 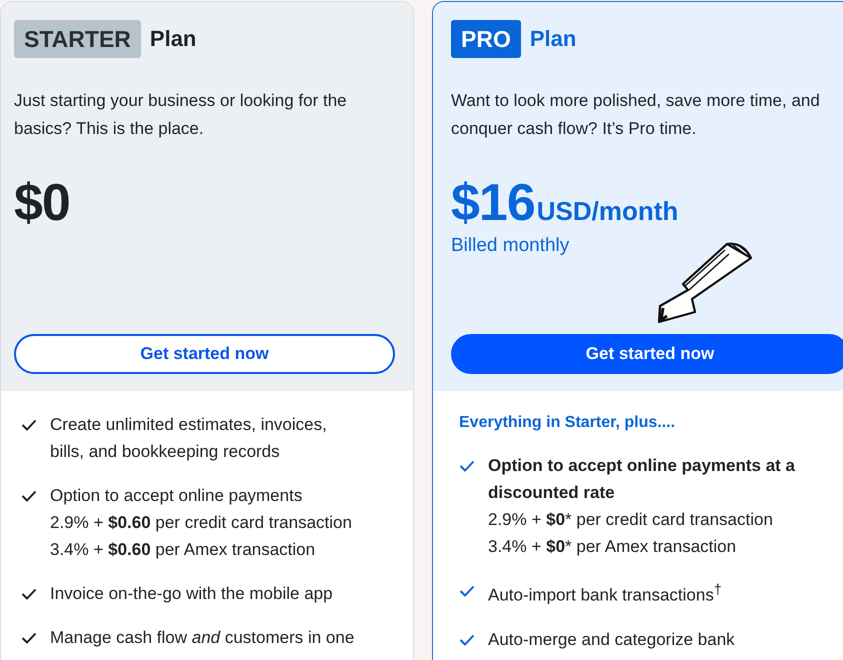 What do you see at coordinates (607, 211) in the screenshot?
I see `price-unit: USD/month` at bounding box center [607, 211].